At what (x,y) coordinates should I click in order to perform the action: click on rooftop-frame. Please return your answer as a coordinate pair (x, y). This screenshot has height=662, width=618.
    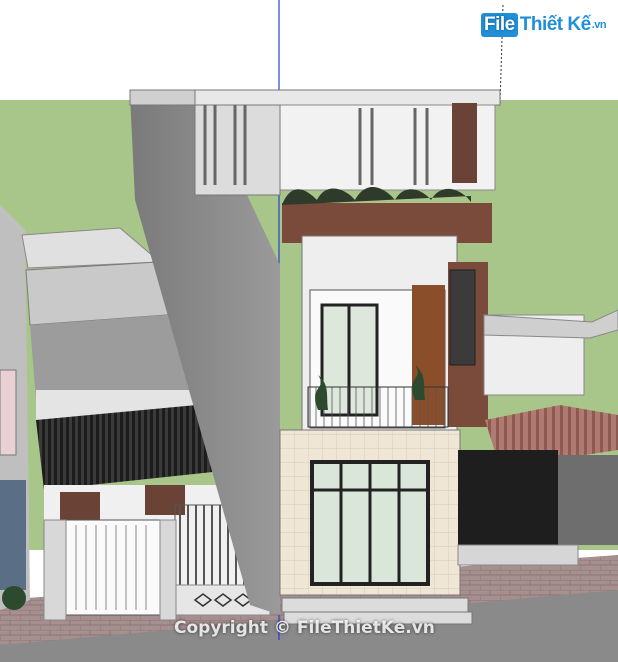
    Looking at the image, I should click on (347, 97).